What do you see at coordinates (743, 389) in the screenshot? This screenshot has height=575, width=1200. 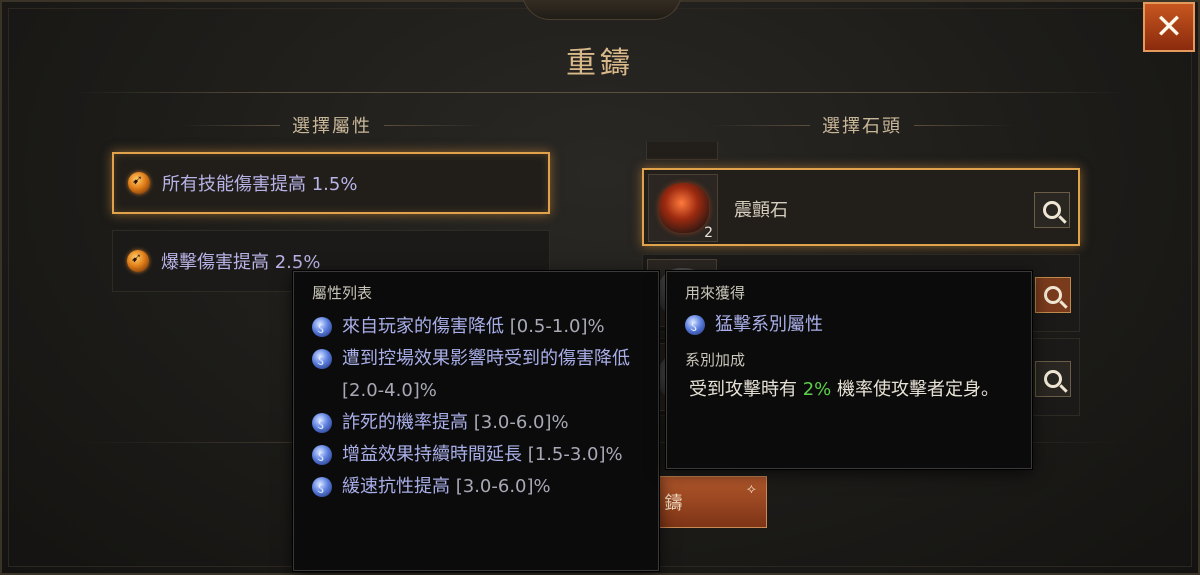 I see `bonus-prefix: 受到攻擊時有` at bounding box center [743, 389].